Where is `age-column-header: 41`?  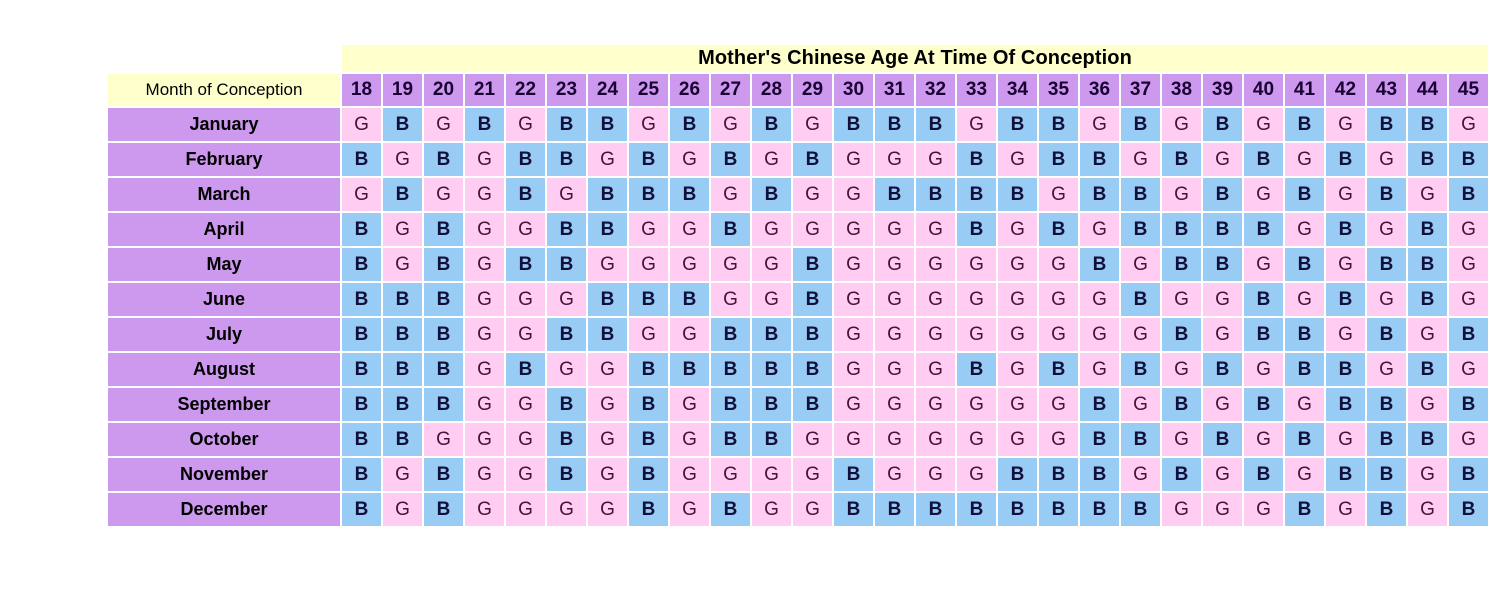 age-column-header: 41 is located at coordinates (1304, 90).